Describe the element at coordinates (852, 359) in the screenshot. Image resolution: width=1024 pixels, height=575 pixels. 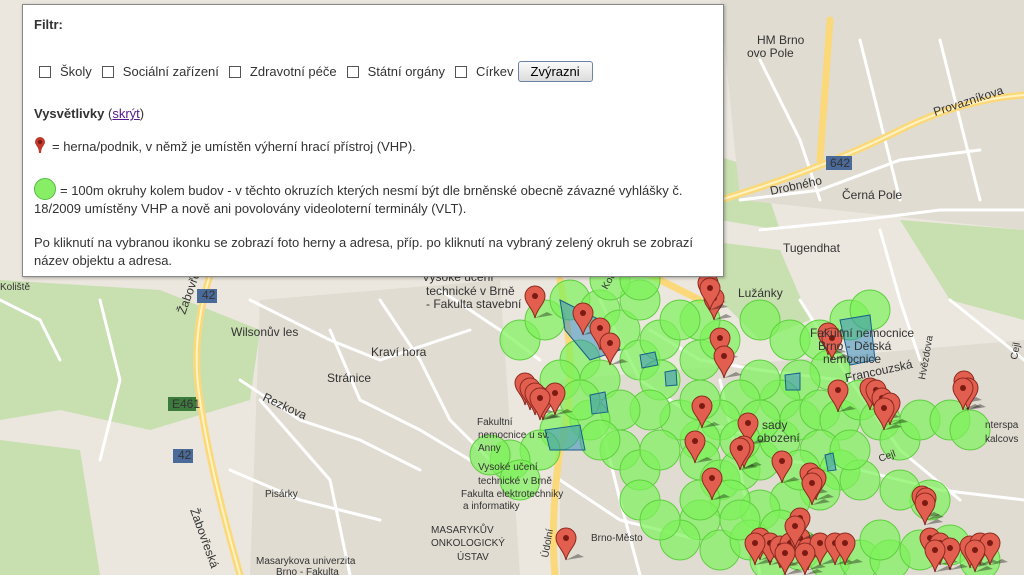
I see `map-label: nemocnice` at that location.